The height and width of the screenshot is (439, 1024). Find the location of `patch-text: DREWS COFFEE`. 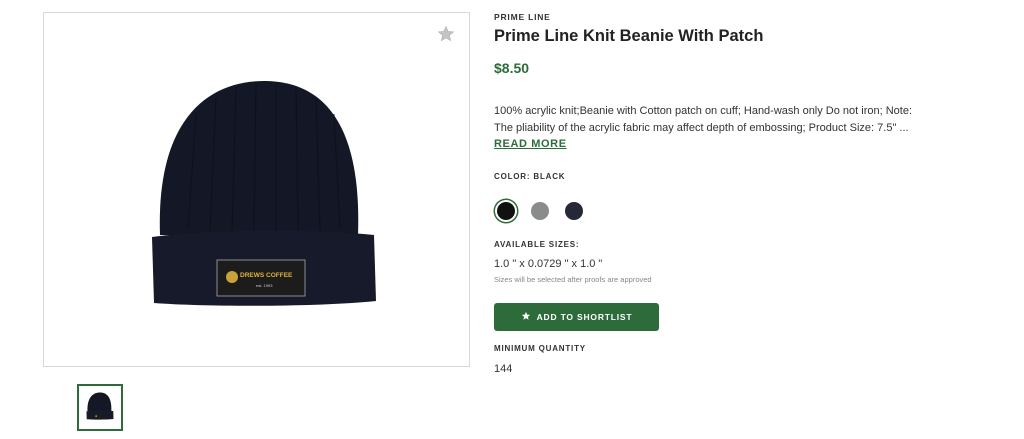

patch-text: DREWS COFFEE is located at coordinates (266, 275).